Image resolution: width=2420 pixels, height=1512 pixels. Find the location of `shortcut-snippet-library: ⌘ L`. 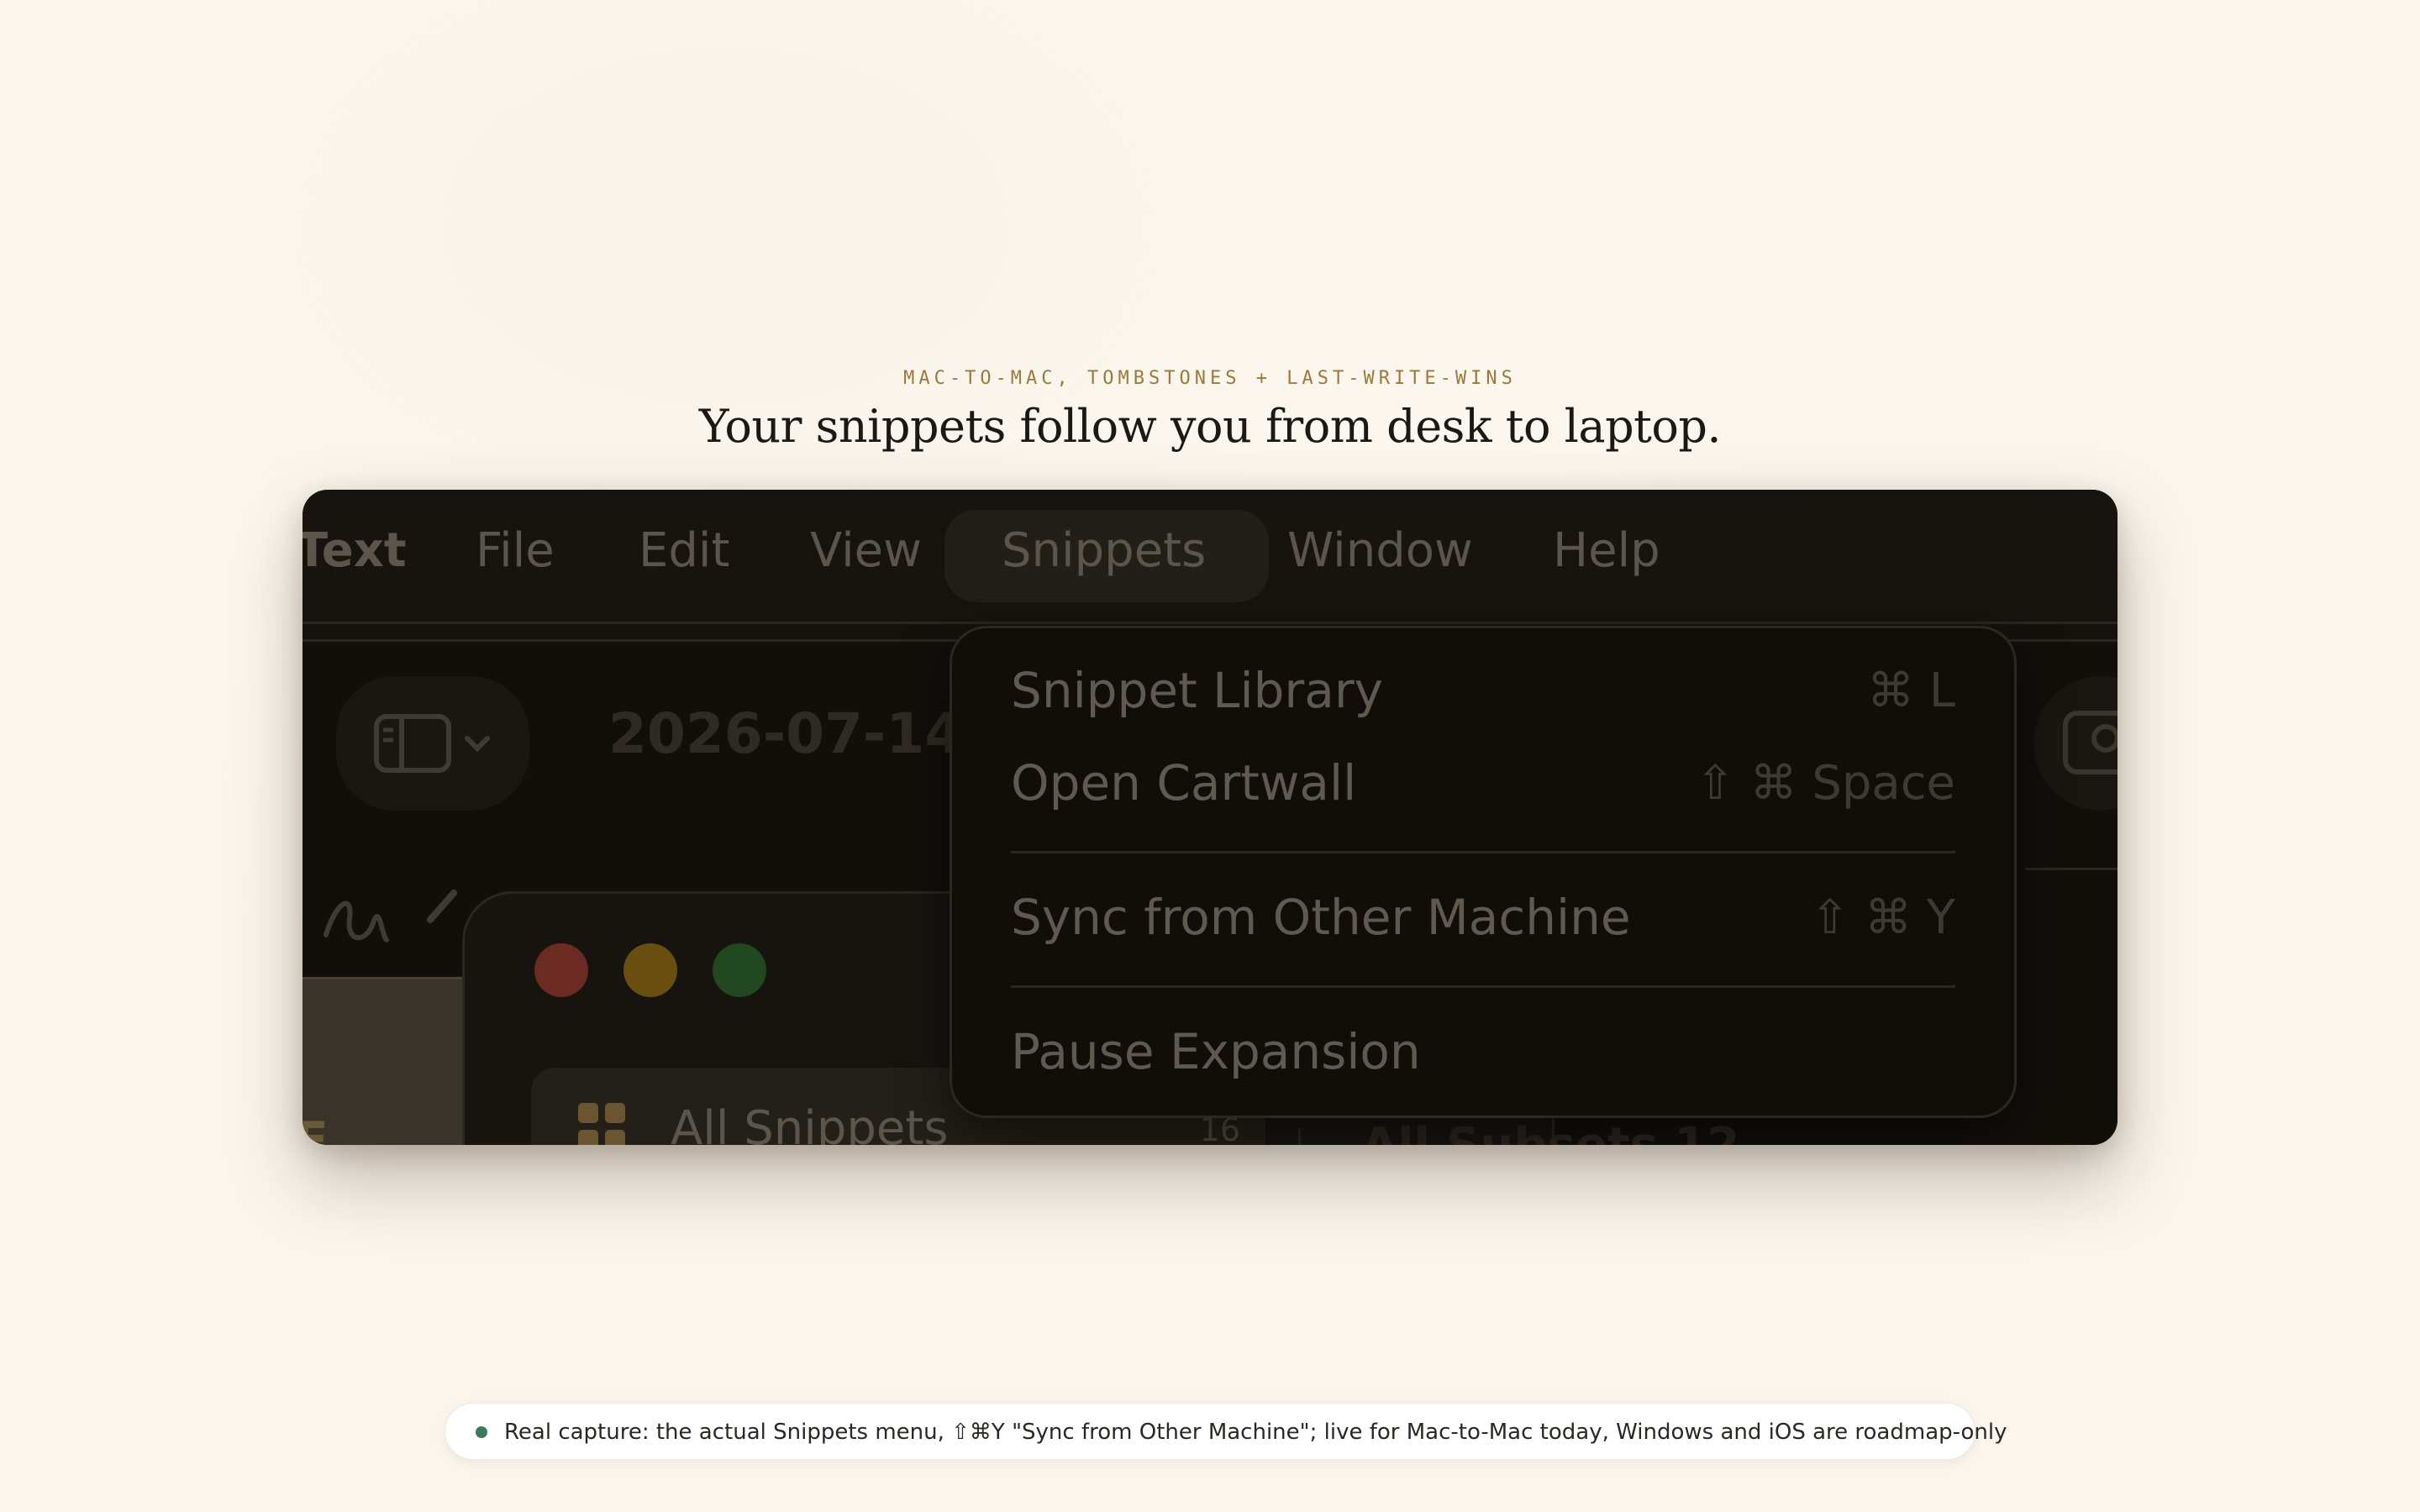

shortcut-snippet-library: ⌘ L is located at coordinates (1911, 691).